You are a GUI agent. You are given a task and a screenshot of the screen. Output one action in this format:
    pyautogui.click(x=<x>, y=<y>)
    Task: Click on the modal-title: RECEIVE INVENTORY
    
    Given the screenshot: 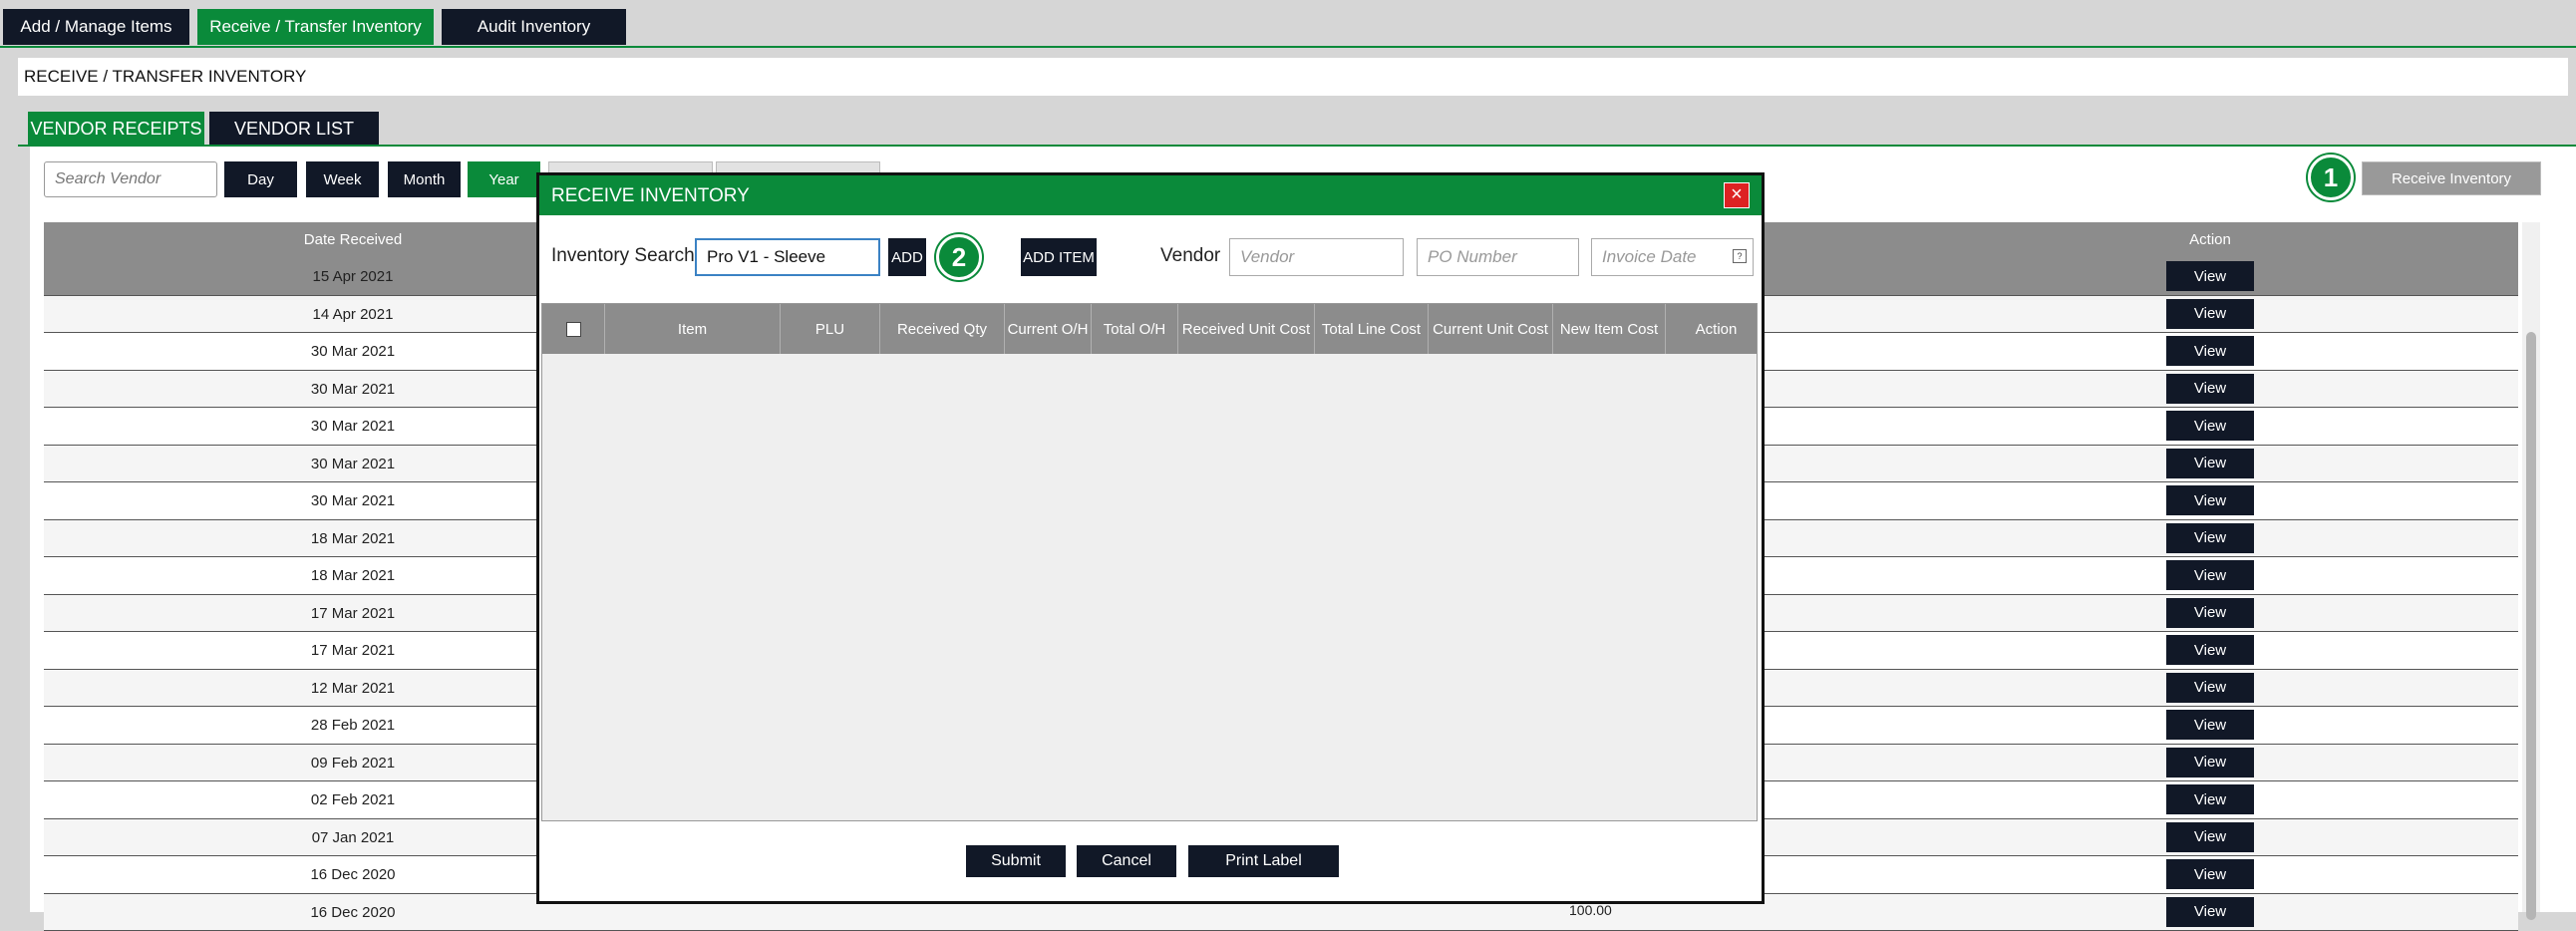 What is the action you would take?
    pyautogui.click(x=650, y=195)
    